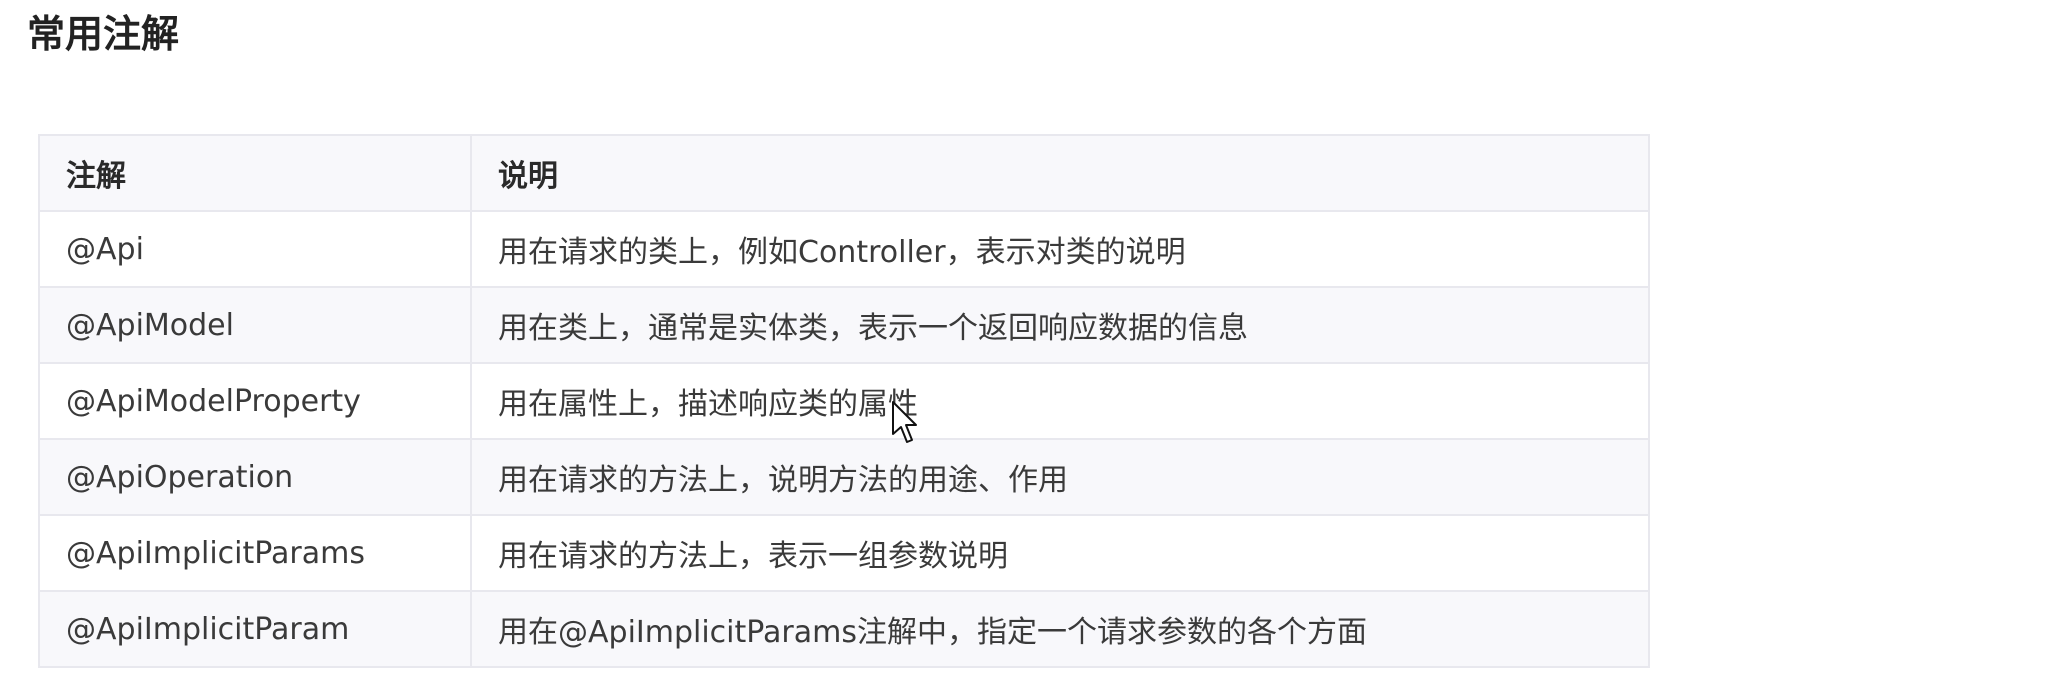 This screenshot has width=2046, height=693. I want to click on mouse-pointer-icon, so click(904, 422).